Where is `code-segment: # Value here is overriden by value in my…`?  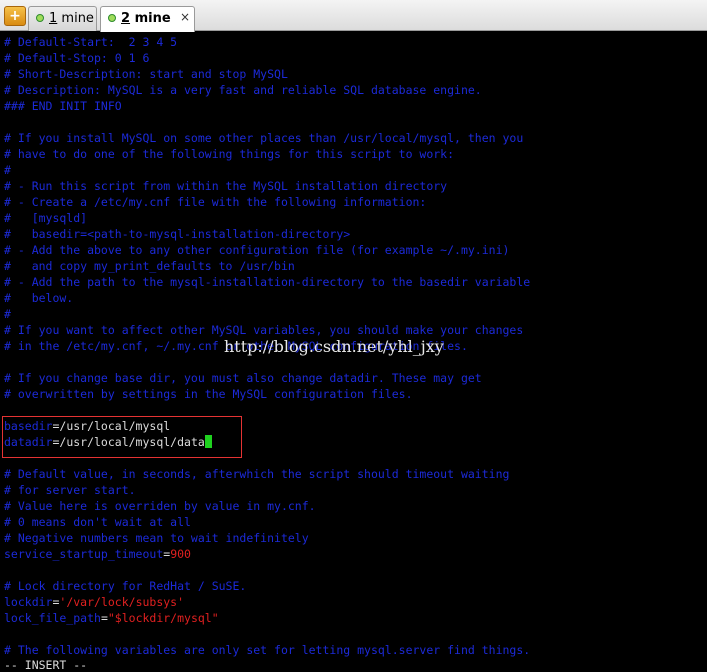 code-segment: # Value here is overriden by value in my… is located at coordinates (160, 506).